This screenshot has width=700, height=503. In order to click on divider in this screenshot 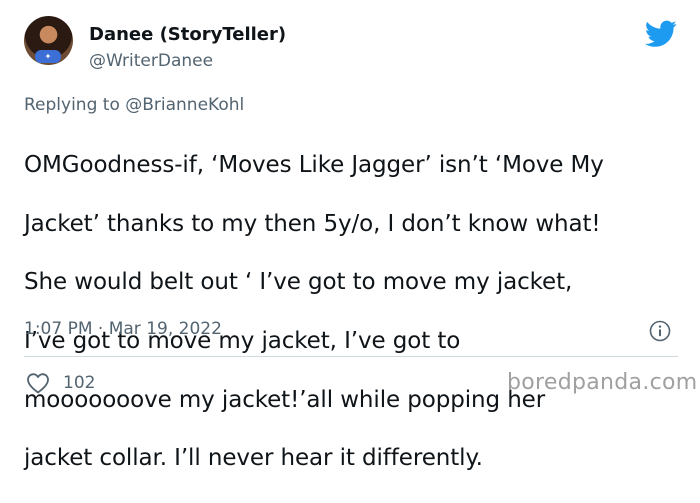, I will do `click(351, 356)`.